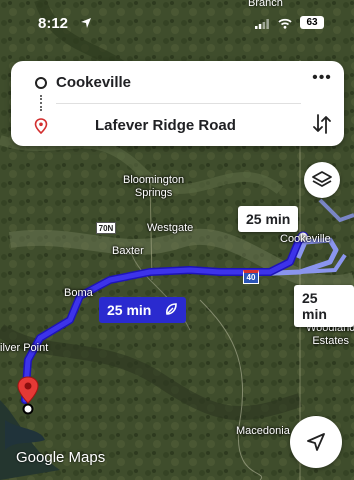 The height and width of the screenshot is (480, 354). I want to click on layers-icon, so click(322, 179).